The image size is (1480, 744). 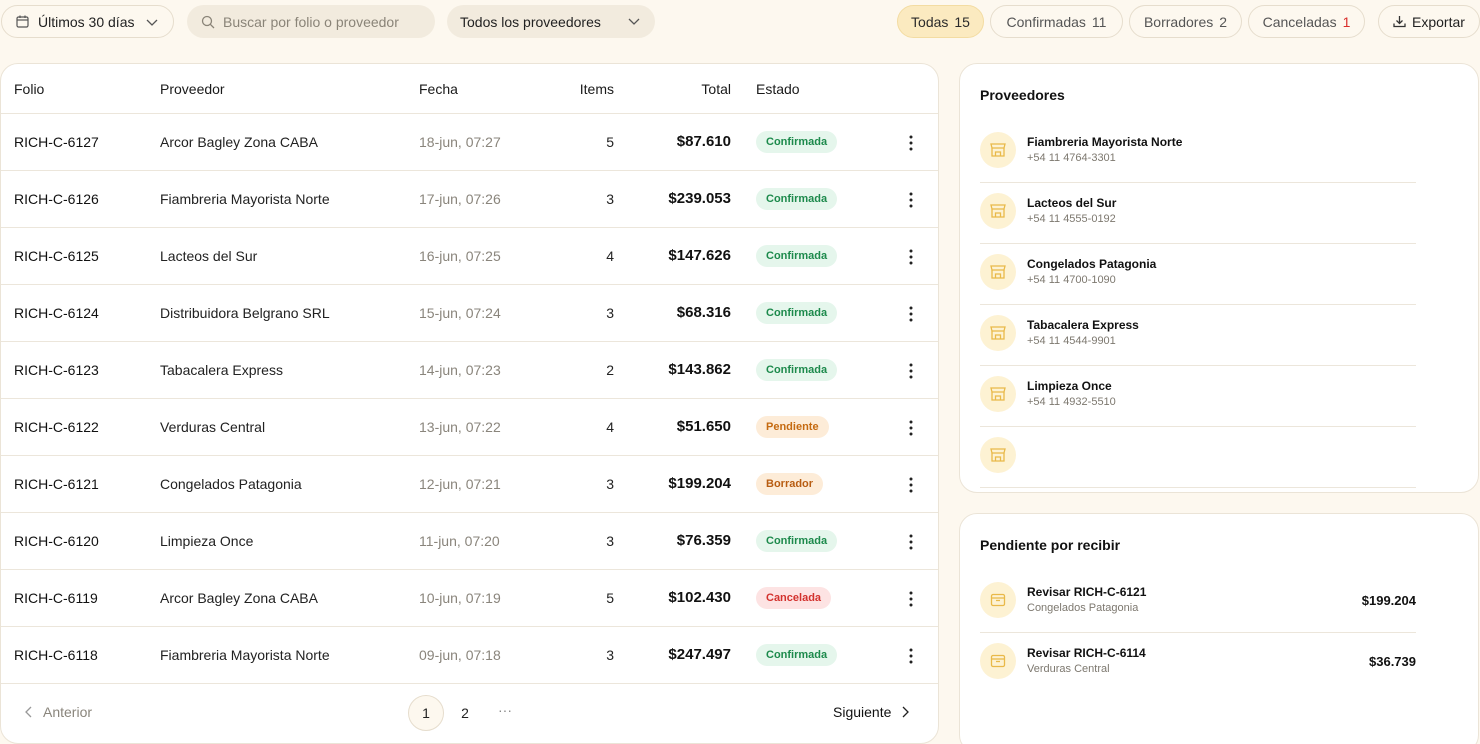 What do you see at coordinates (872, 712) in the screenshot?
I see `next-page-button: Siguiente` at bounding box center [872, 712].